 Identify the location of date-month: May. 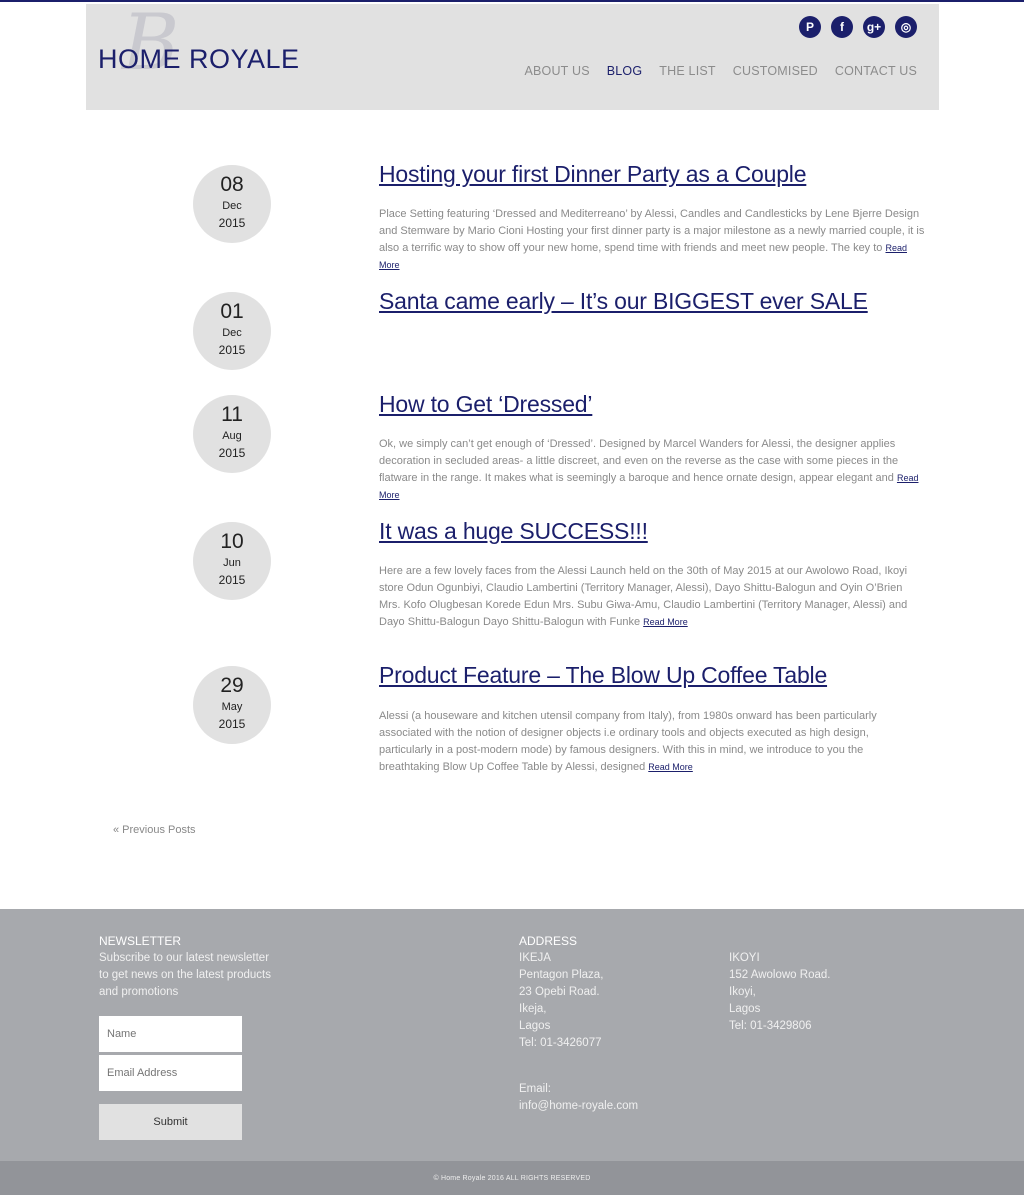
(232, 707).